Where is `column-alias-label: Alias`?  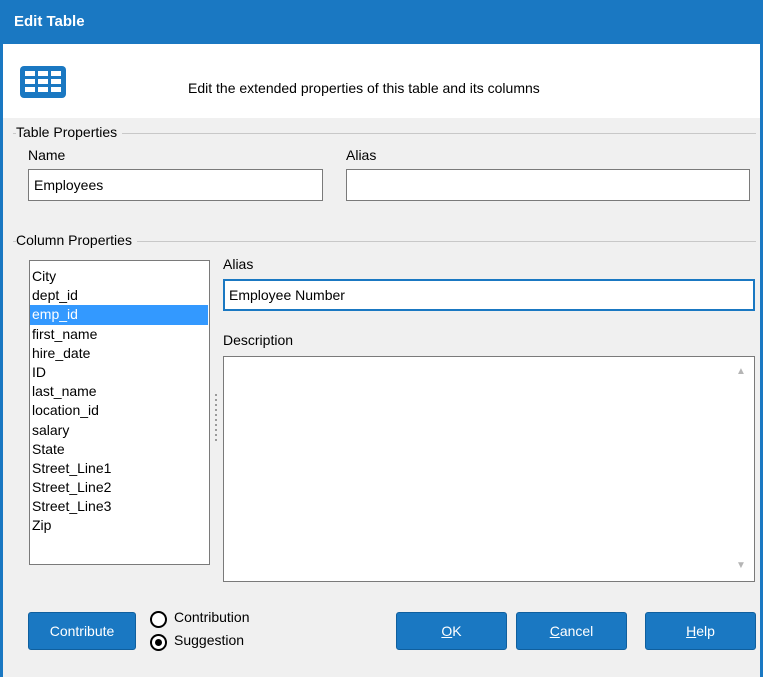 column-alias-label: Alias is located at coordinates (238, 264).